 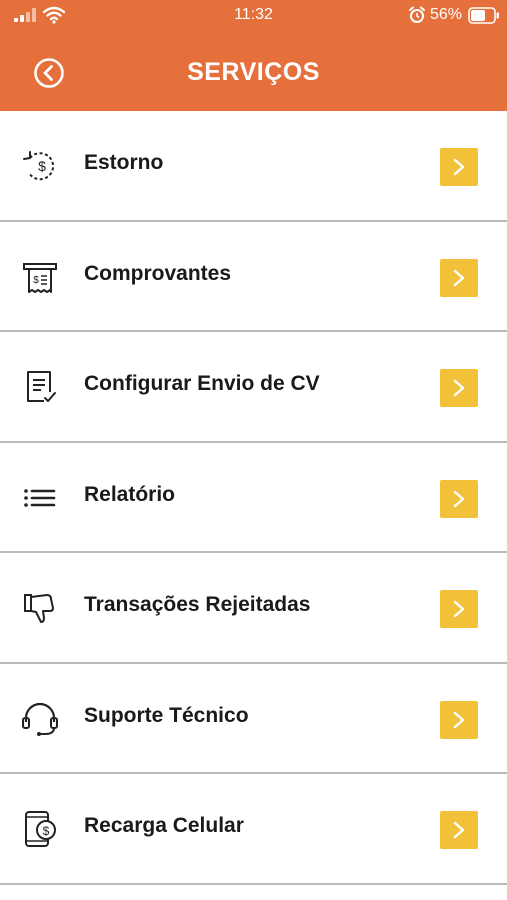 I want to click on battery-percent: 56%, so click(x=446, y=14).